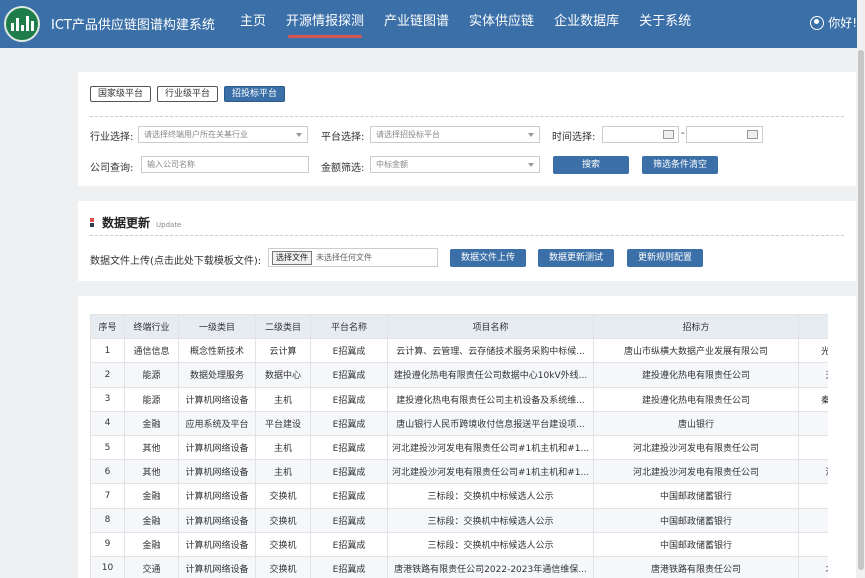 This screenshot has height=578, width=865. I want to click on table-cell: 河, so click(813, 496).